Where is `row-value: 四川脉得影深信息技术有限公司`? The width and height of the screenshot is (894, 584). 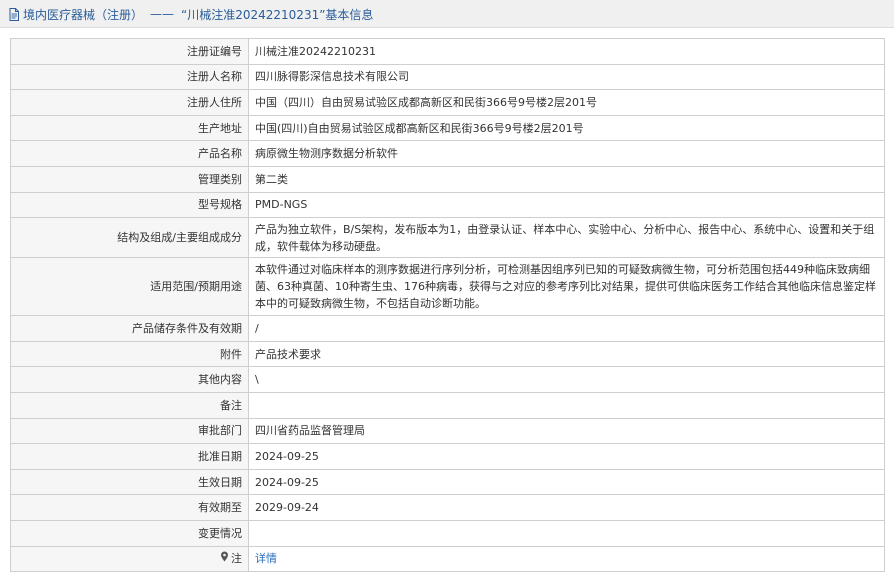
row-value: 四川脉得影深信息技术有限公司 is located at coordinates (566, 77).